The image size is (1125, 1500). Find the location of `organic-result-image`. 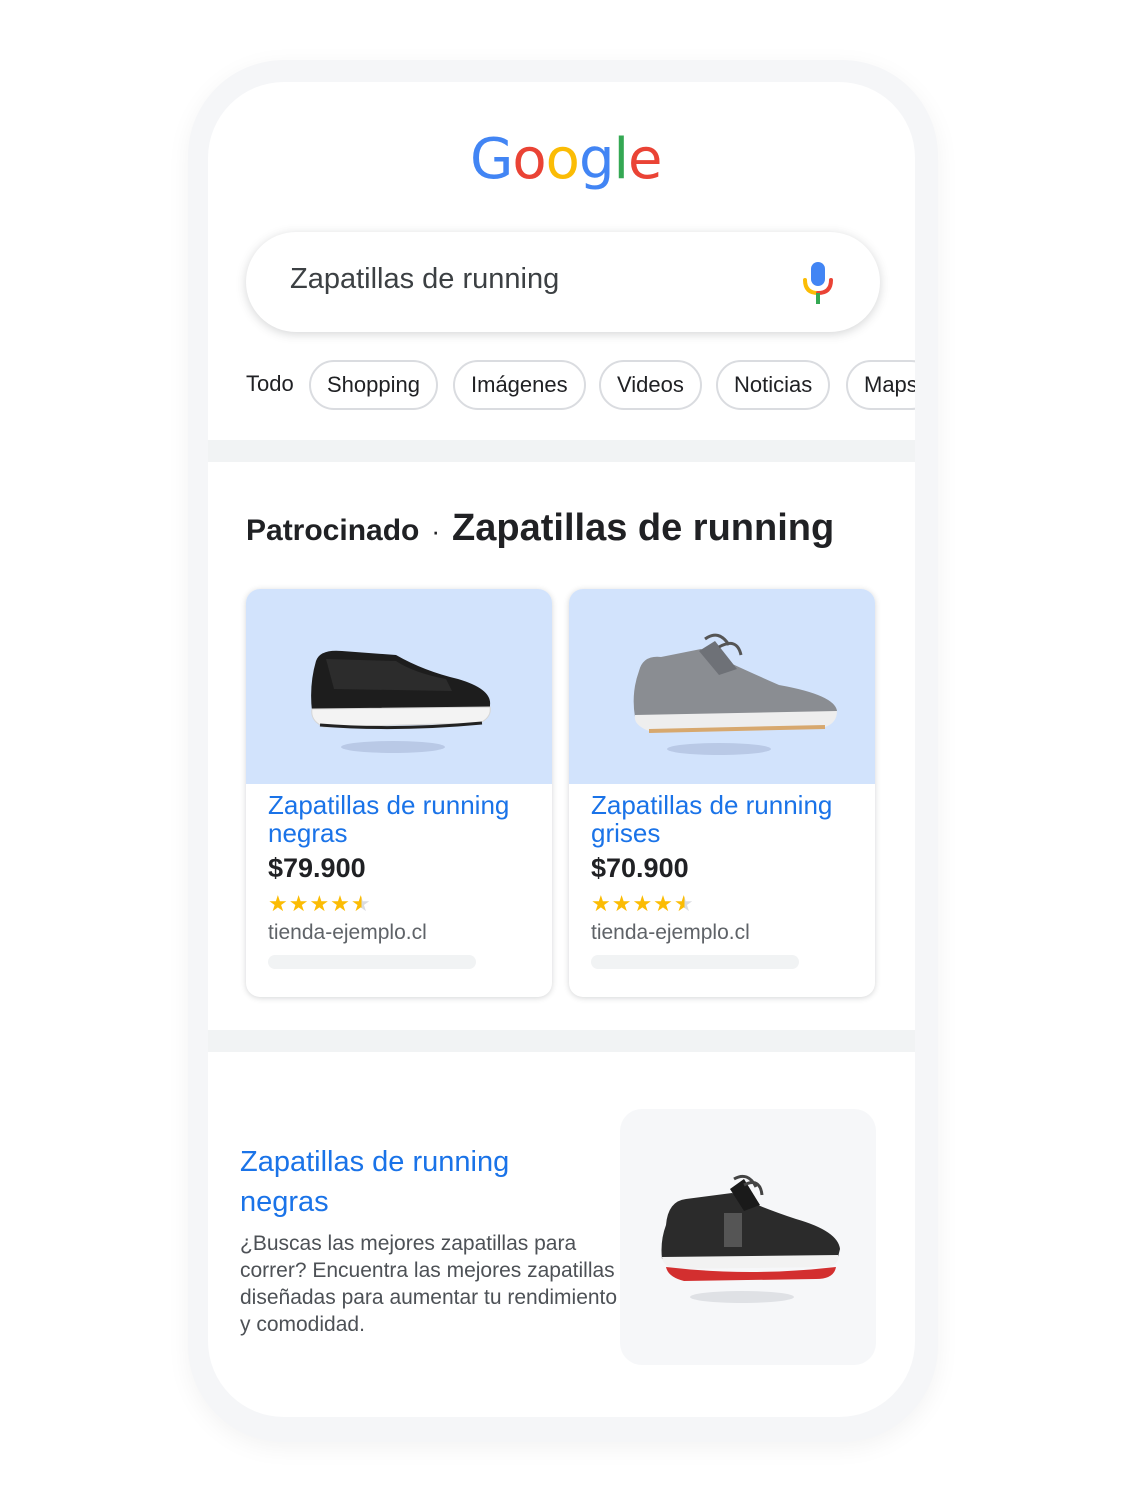

organic-result-image is located at coordinates (748, 1237).